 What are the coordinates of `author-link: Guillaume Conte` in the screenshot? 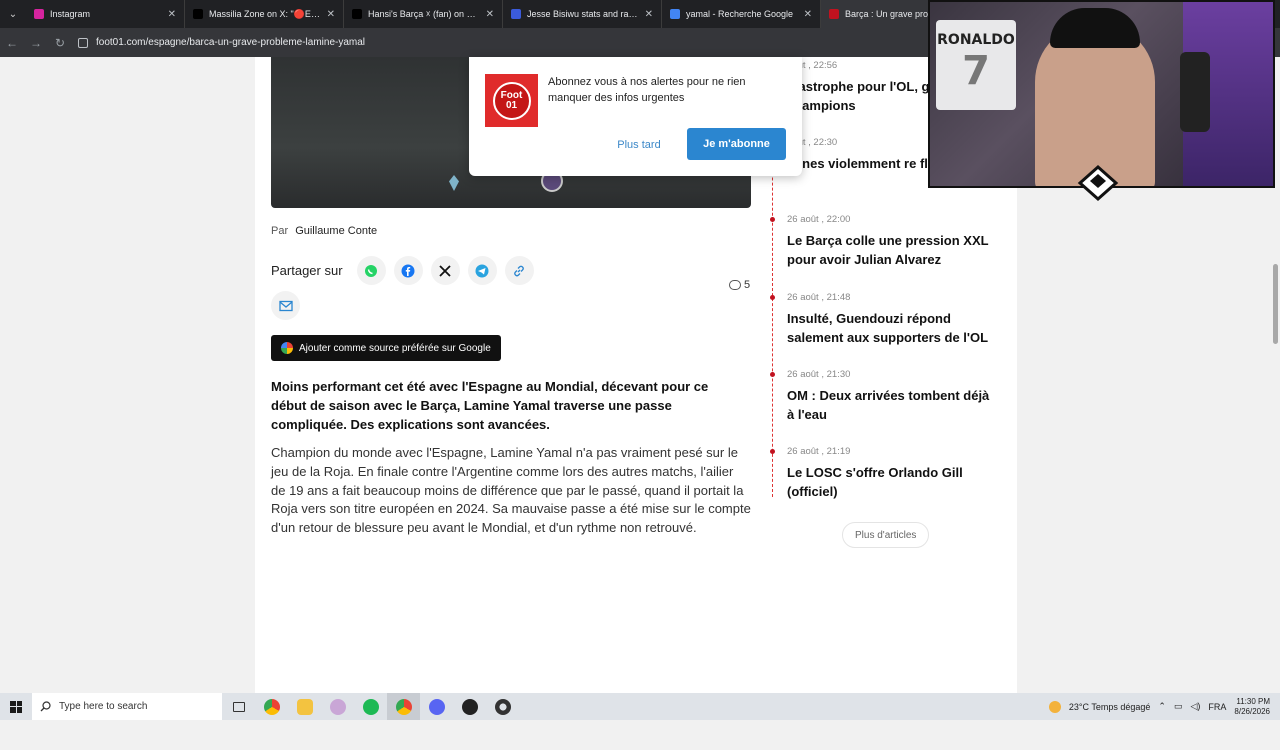 It's located at (336, 231).